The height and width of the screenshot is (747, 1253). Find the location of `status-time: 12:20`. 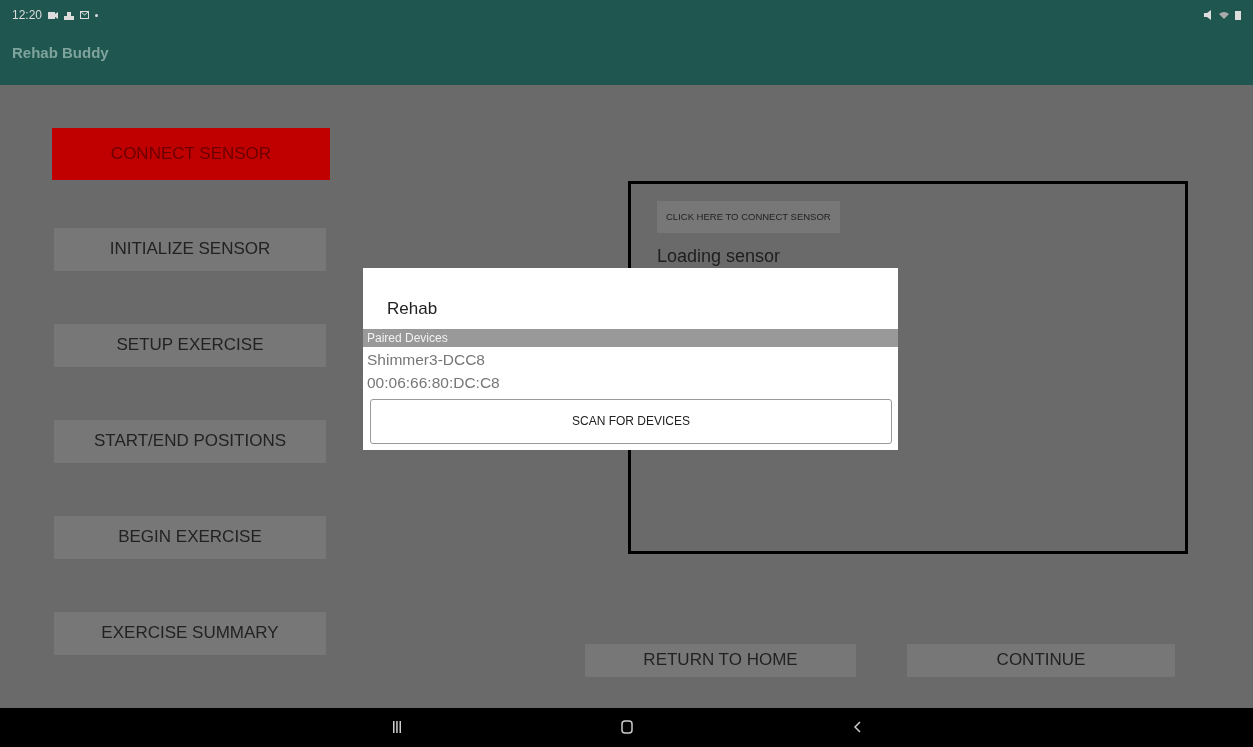

status-time: 12:20 is located at coordinates (27, 15).